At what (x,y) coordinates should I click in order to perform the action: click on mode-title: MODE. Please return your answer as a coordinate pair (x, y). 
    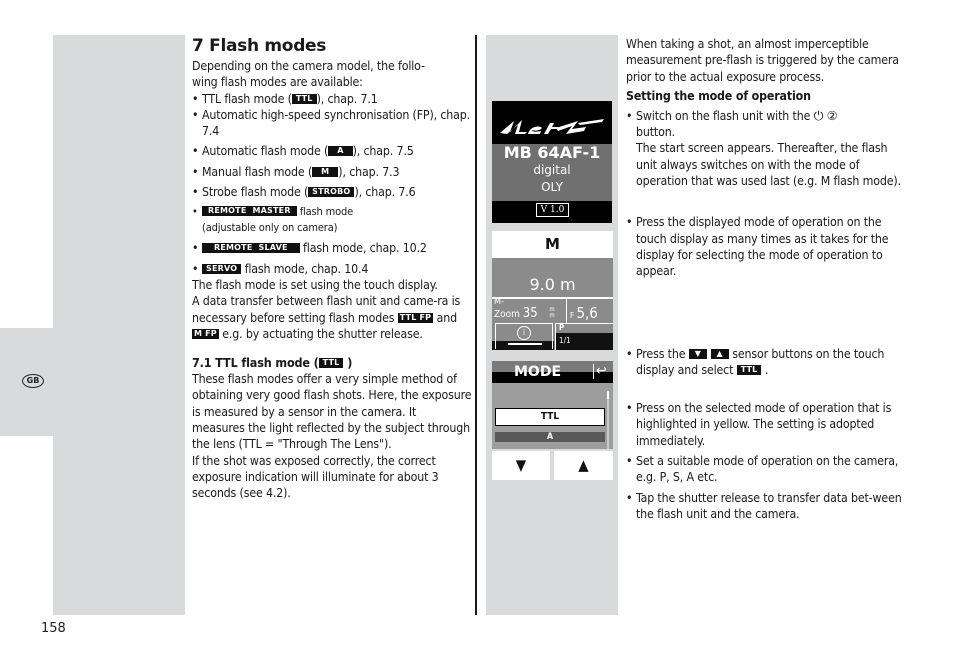
    Looking at the image, I should click on (538, 372).